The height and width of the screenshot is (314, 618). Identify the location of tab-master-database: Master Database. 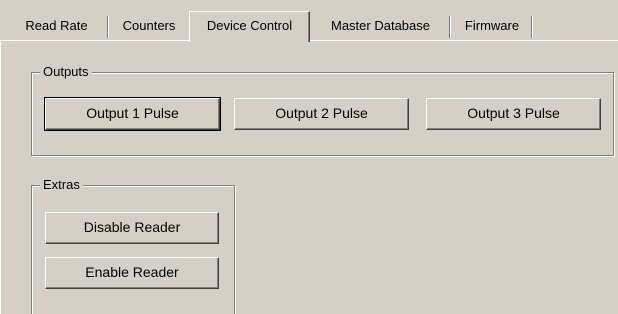
(380, 26).